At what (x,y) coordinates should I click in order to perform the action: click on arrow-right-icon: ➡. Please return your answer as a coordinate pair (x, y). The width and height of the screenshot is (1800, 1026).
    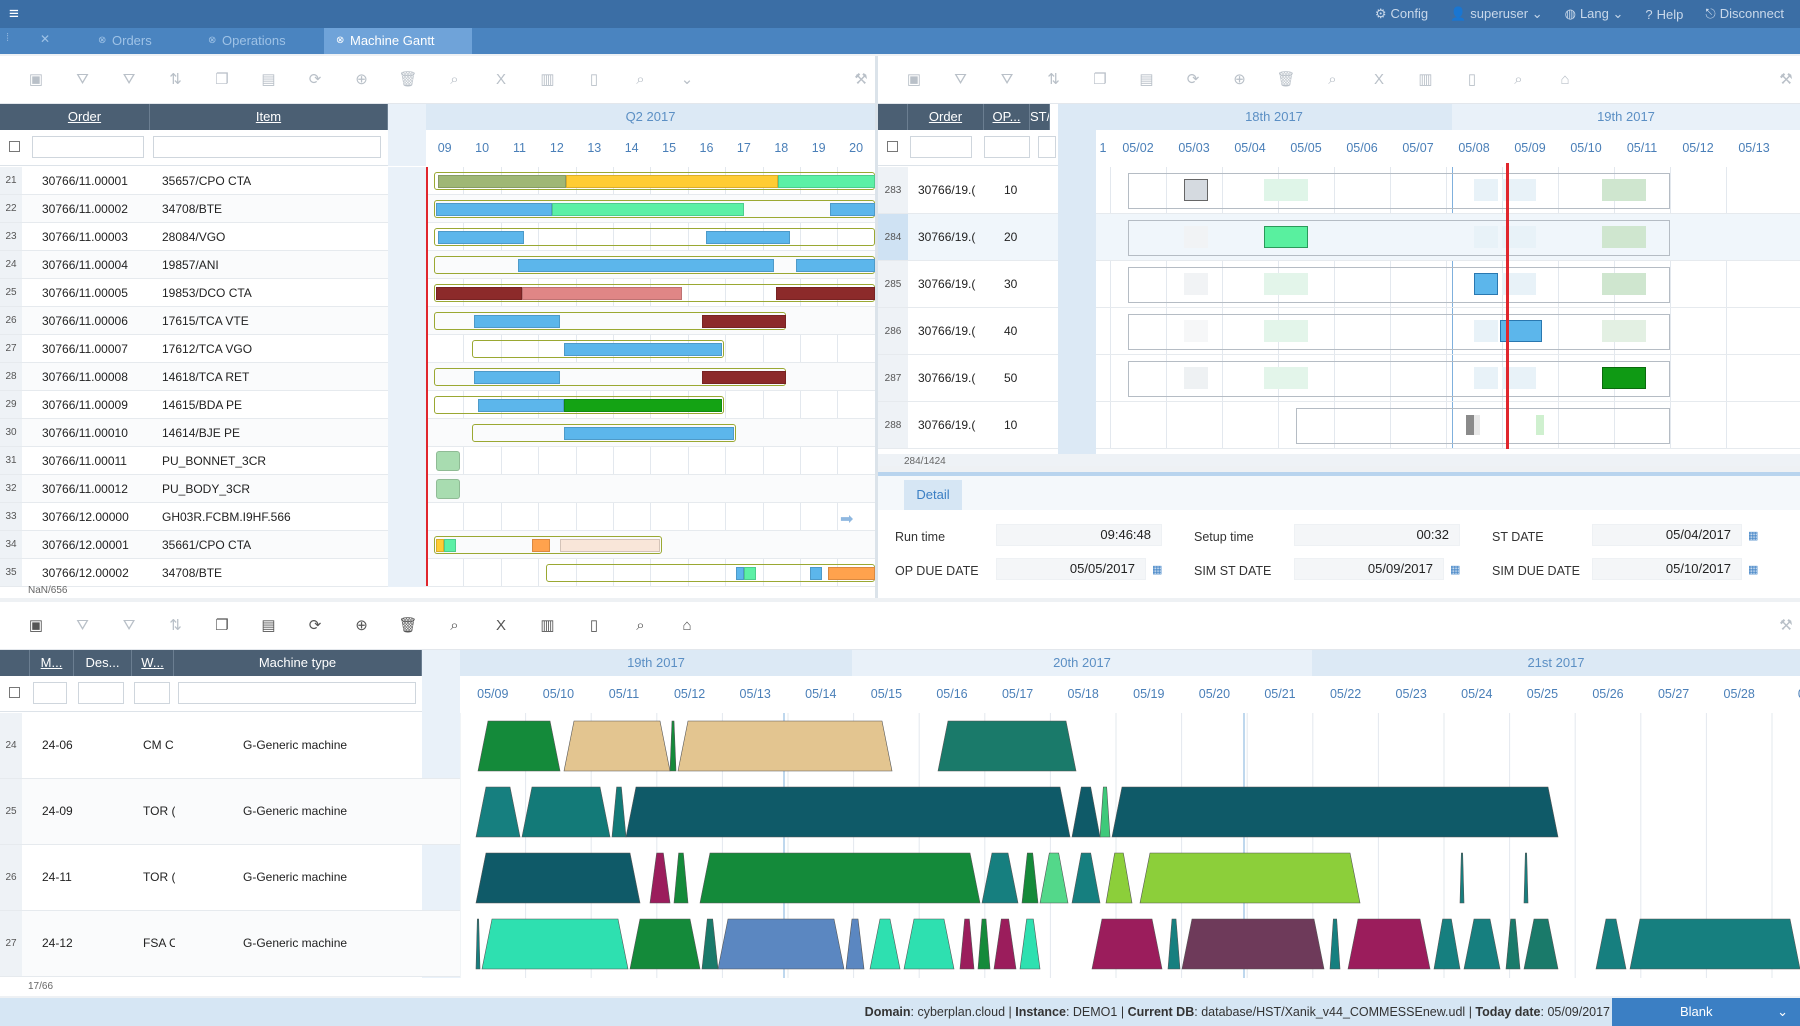
    Looking at the image, I should click on (846, 519).